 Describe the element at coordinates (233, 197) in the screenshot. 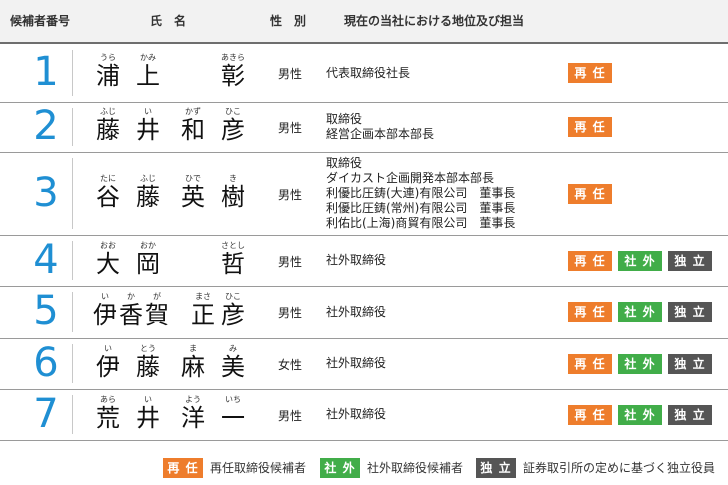

I see `name-kanji: 樹` at that location.